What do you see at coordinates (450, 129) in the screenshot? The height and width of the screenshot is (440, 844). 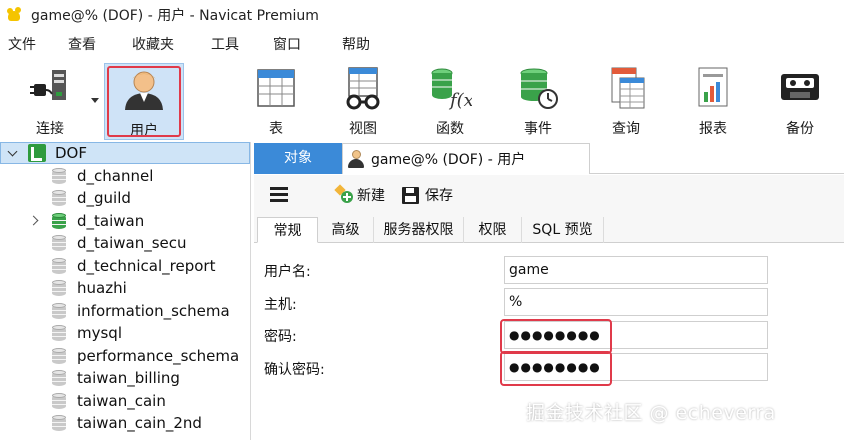 I see `function-label: 函数` at bounding box center [450, 129].